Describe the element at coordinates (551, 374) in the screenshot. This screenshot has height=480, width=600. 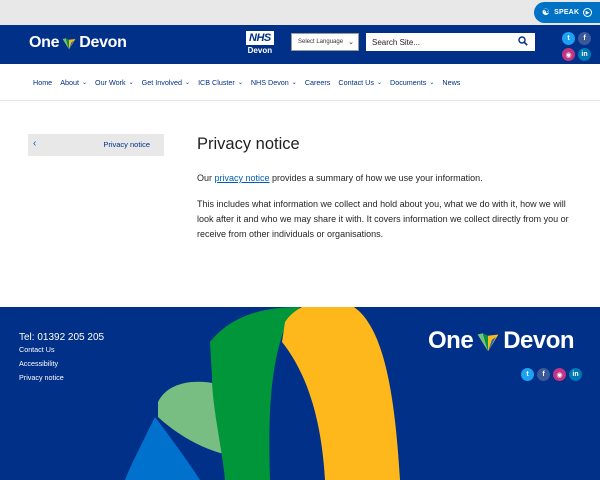
I see `footer-social-links: t f ◉ in` at that location.